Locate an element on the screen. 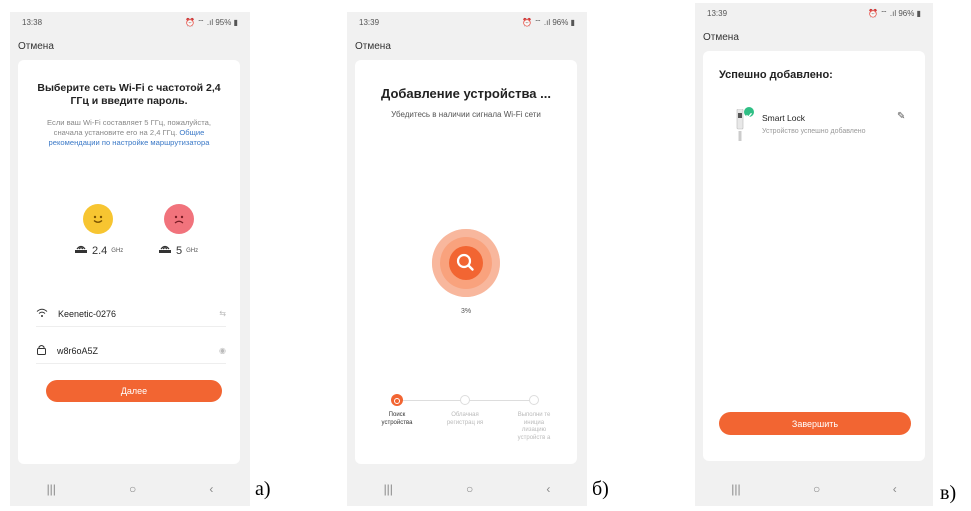  finish-button: Завершить is located at coordinates (815, 423).